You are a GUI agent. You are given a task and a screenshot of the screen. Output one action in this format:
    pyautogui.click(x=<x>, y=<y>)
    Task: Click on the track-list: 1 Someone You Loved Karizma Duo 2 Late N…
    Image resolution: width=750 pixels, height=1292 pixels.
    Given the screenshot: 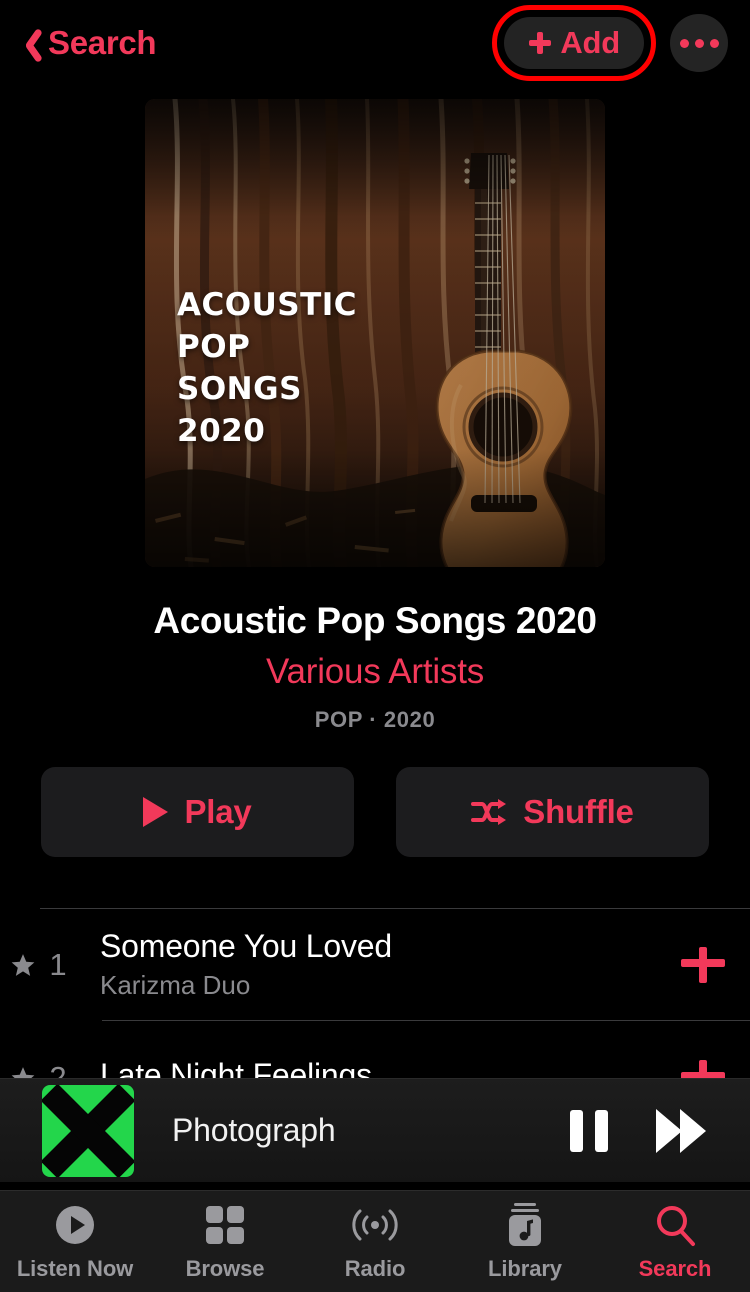 What is the action you would take?
    pyautogui.click(x=375, y=993)
    